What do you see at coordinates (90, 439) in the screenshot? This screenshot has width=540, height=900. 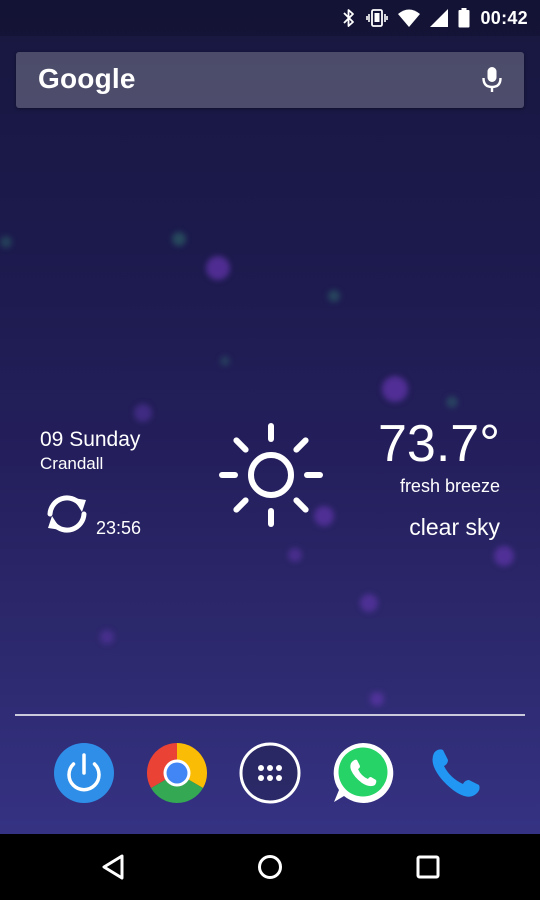 I see `widget-date: 09 Sunday` at bounding box center [90, 439].